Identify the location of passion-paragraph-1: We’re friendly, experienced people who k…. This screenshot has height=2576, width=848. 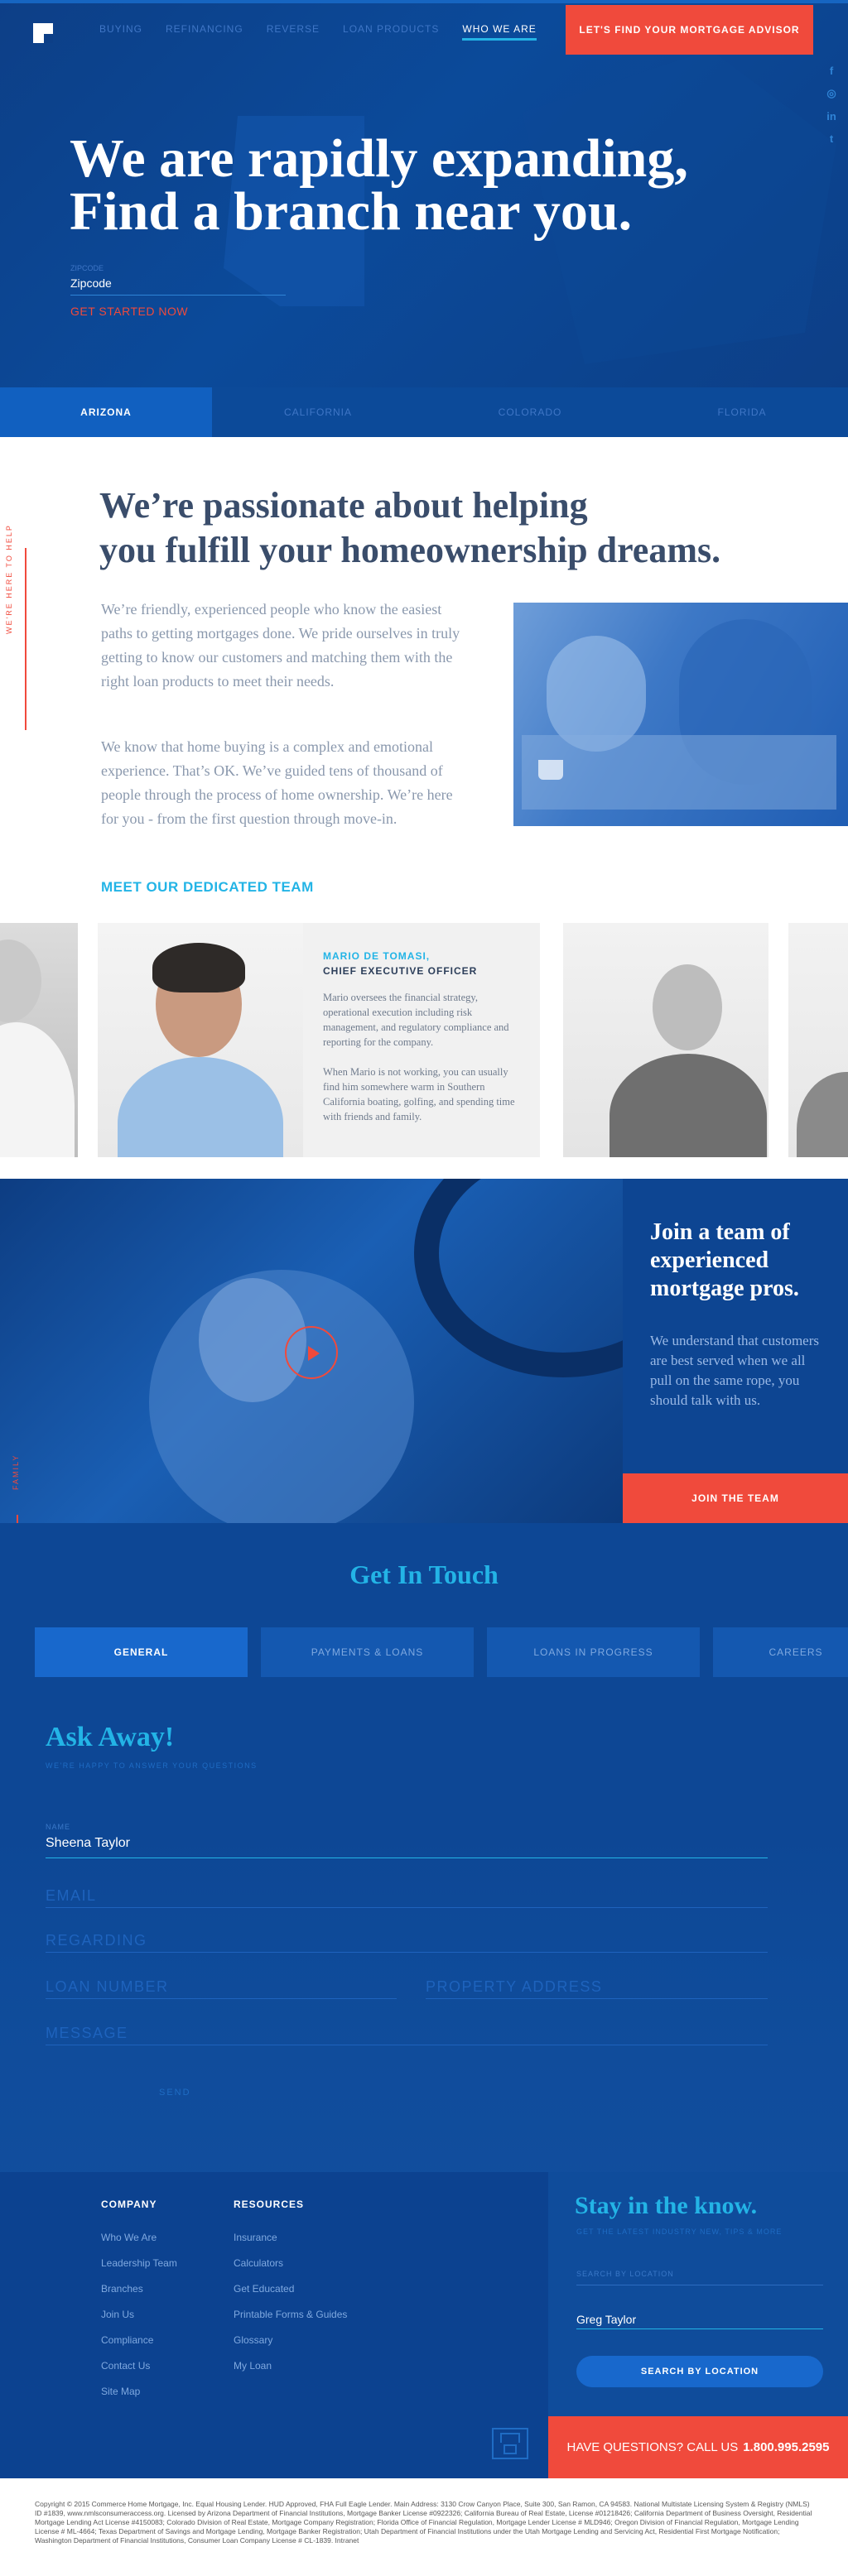
(280, 645).